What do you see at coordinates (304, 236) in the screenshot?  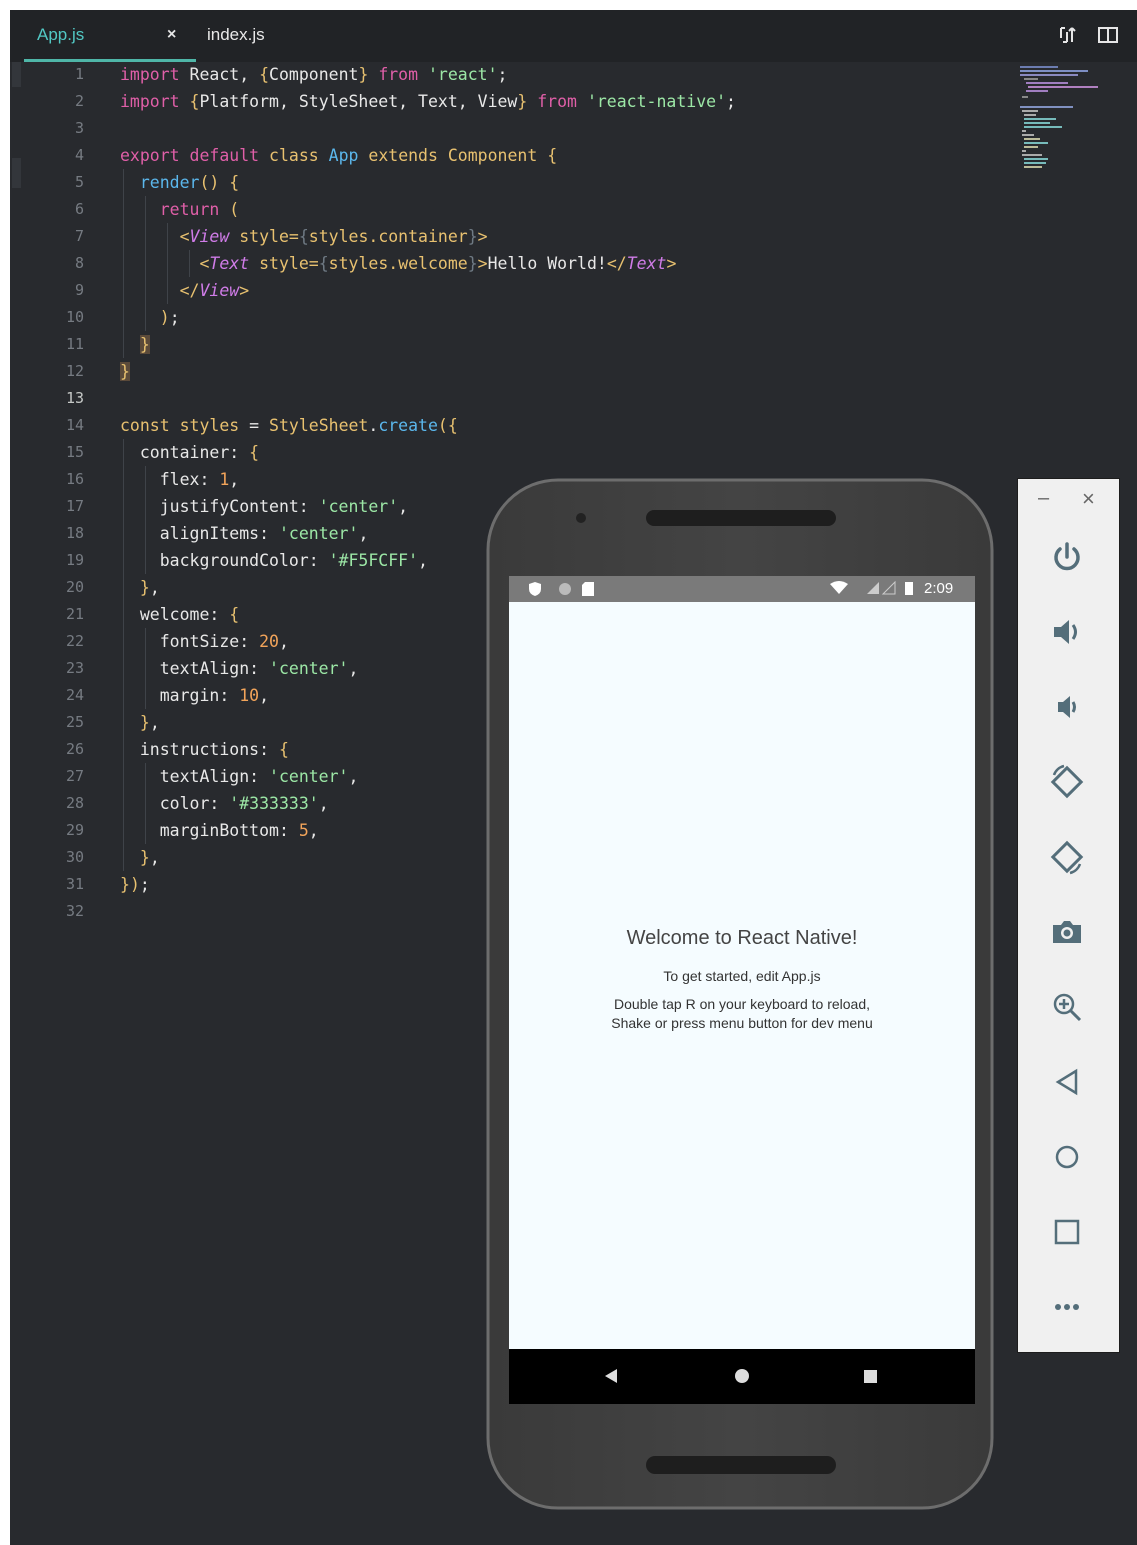 I see `code-text: <View style={styles.container}>` at bounding box center [304, 236].